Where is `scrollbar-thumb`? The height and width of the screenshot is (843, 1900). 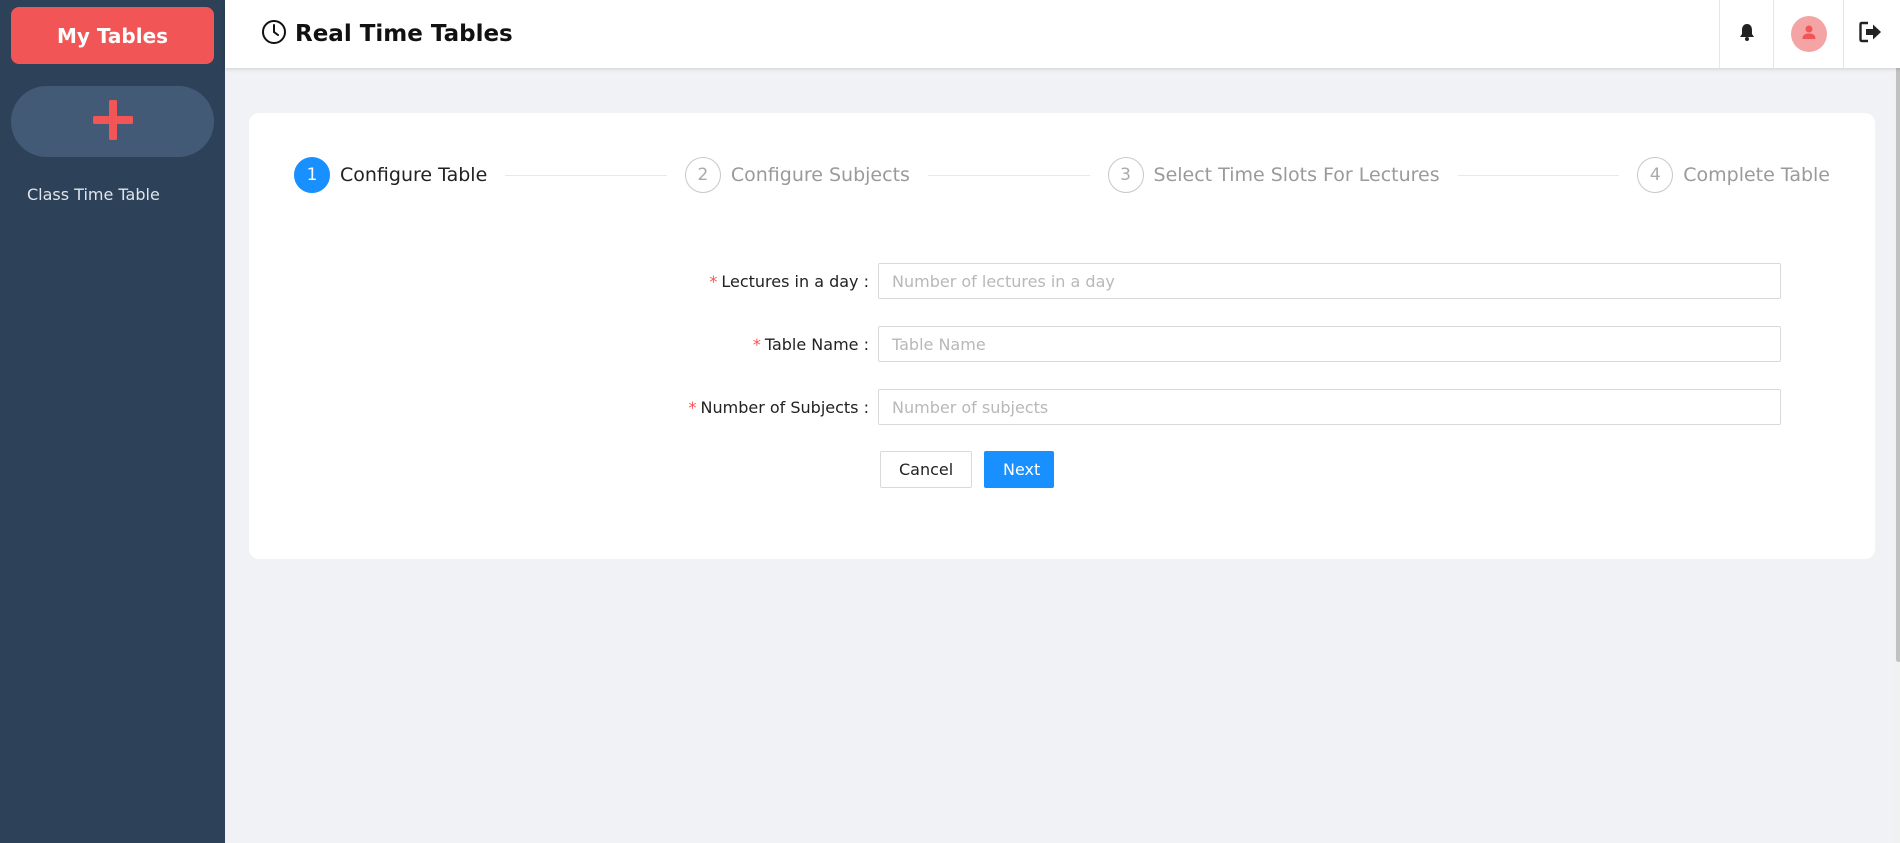
scrollbar-thumb is located at coordinates (1898, 342).